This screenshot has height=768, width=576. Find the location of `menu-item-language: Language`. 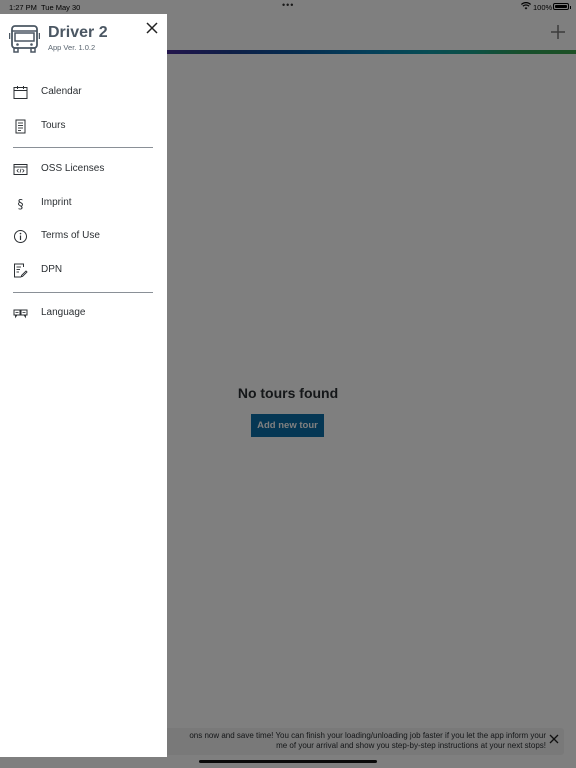

menu-item-language: Language is located at coordinates (83, 314).